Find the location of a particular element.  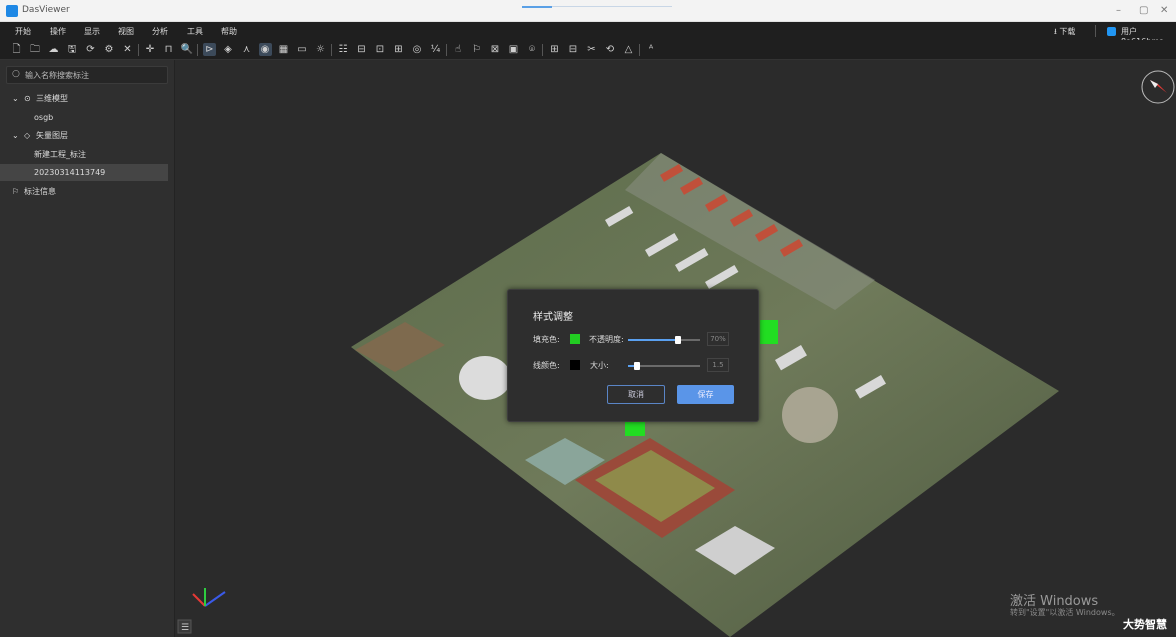

pan-icon: ✛ is located at coordinates (150, 49).